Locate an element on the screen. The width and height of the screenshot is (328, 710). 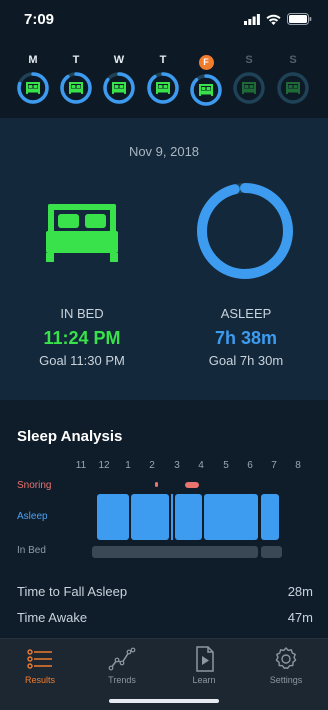
day-saturday: S is located at coordinates (249, 78).